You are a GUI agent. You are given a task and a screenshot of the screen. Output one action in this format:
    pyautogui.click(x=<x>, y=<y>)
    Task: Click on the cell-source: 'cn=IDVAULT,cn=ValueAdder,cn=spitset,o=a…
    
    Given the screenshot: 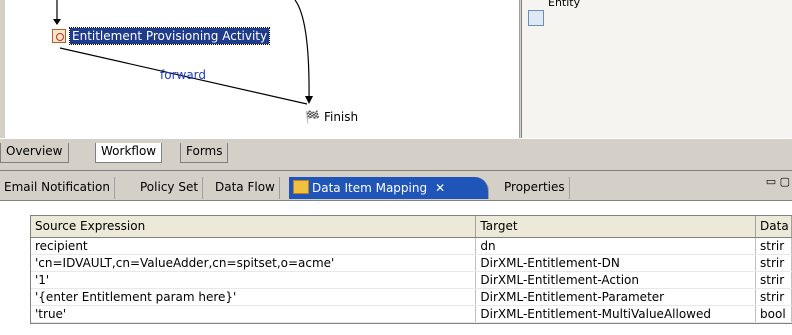 What is the action you would take?
    pyautogui.click(x=254, y=263)
    